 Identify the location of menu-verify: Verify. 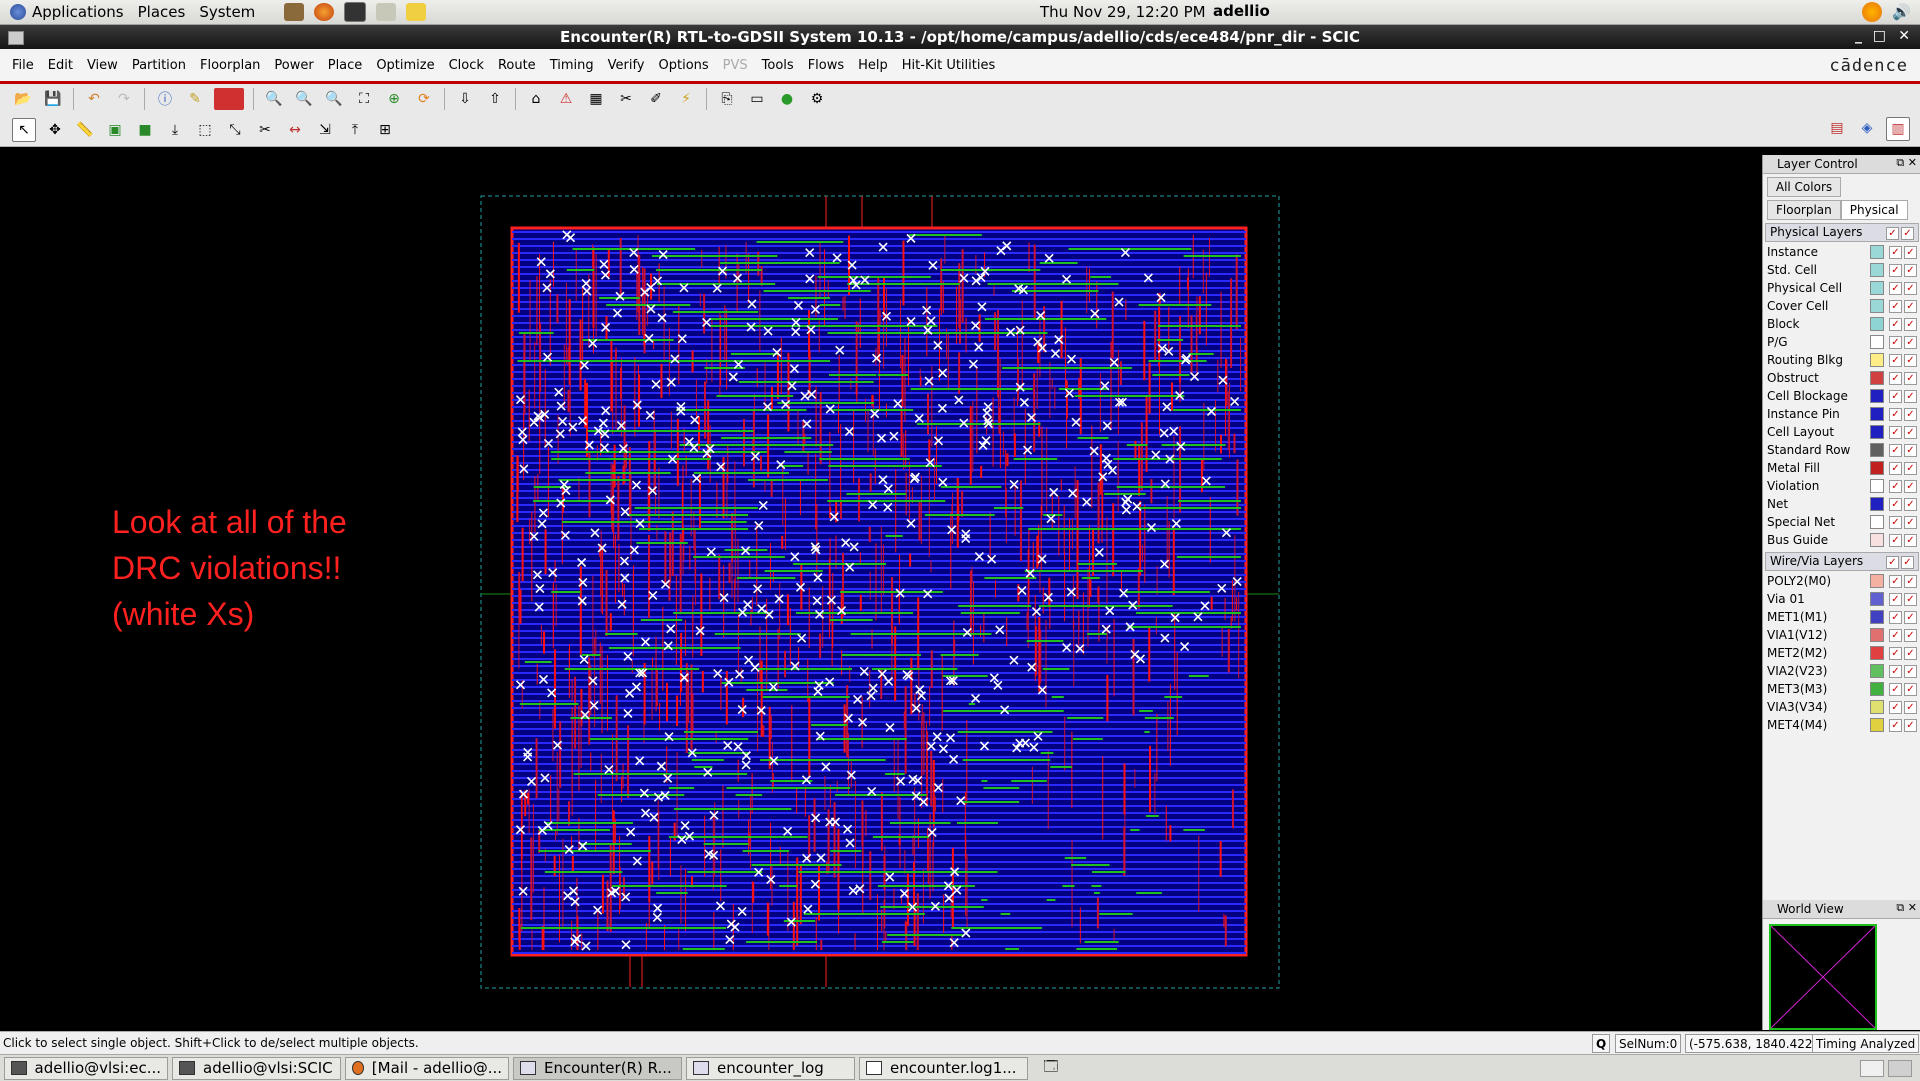
(626, 65).